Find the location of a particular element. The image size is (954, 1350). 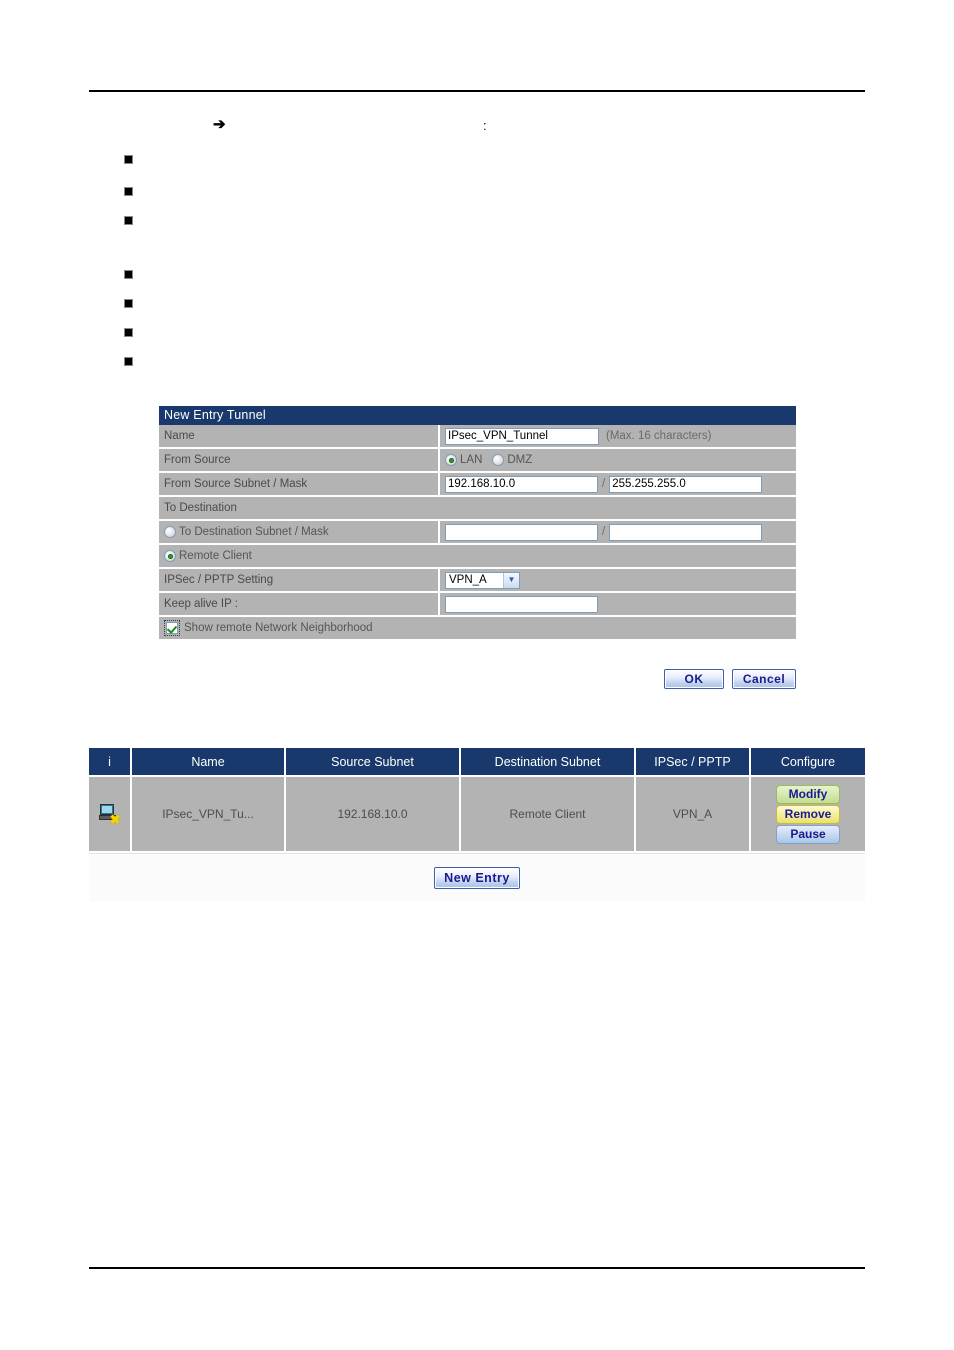

form-title: New Entry Tunnel is located at coordinates (477, 415).